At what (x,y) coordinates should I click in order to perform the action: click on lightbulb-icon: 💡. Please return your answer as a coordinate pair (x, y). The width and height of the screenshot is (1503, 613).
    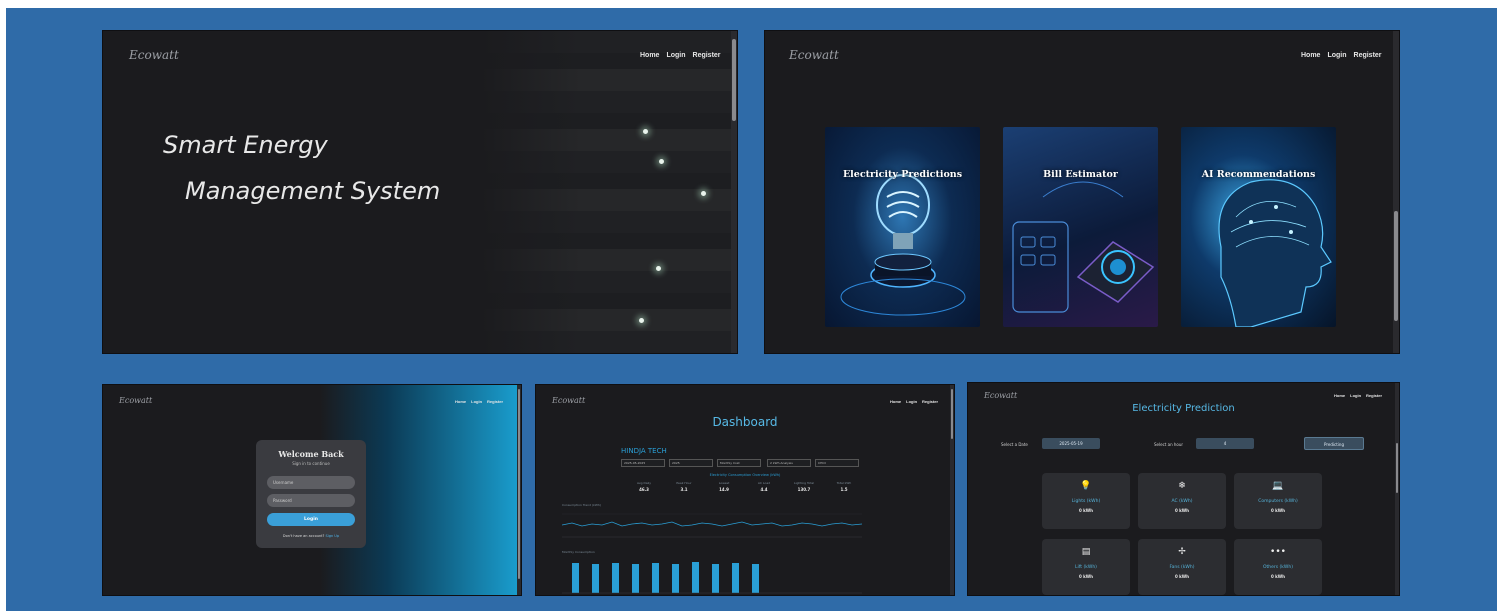
    Looking at the image, I should click on (1086, 486).